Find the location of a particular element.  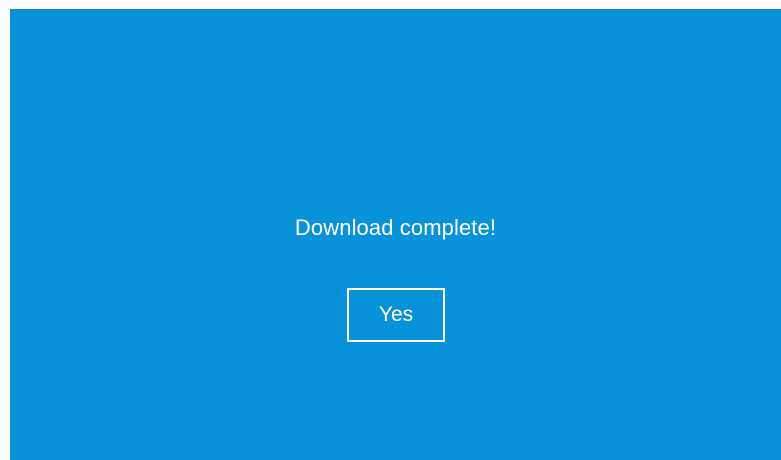

yes-button: Yes is located at coordinates (396, 315).